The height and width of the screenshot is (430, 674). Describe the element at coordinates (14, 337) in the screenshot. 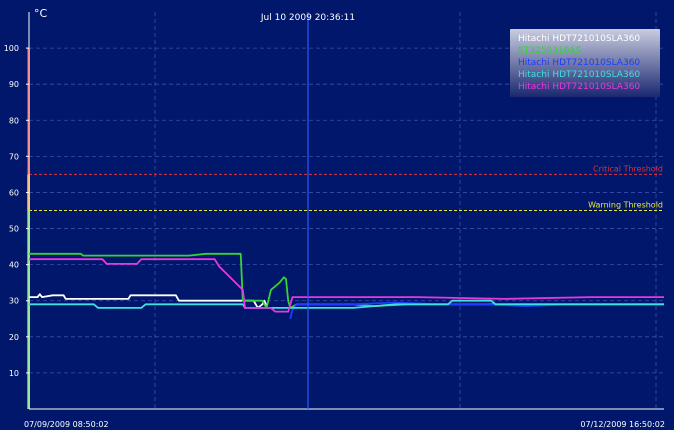

I see `y-tick-label: 20` at that location.